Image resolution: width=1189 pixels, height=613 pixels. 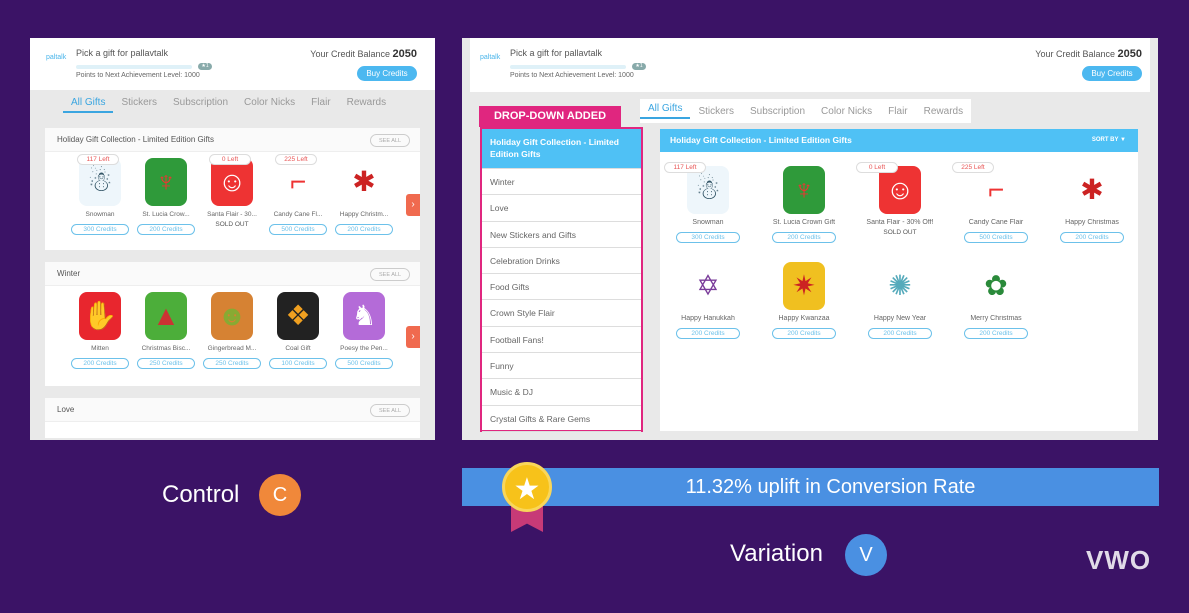 I want to click on achievement-progress-bar, so click(x=568, y=67).